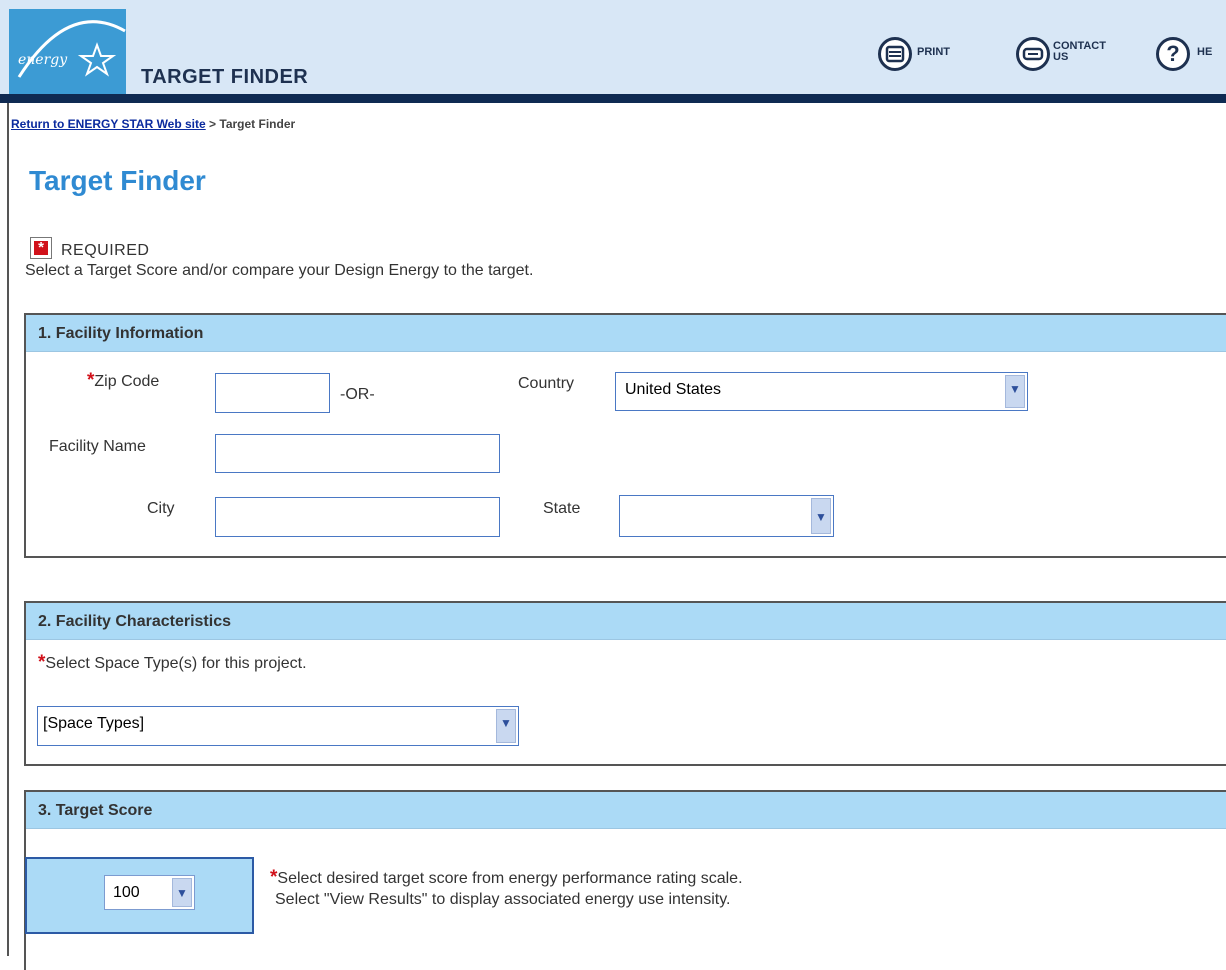  What do you see at coordinates (105, 250) in the screenshot?
I see `required-label: REQUIRED` at bounding box center [105, 250].